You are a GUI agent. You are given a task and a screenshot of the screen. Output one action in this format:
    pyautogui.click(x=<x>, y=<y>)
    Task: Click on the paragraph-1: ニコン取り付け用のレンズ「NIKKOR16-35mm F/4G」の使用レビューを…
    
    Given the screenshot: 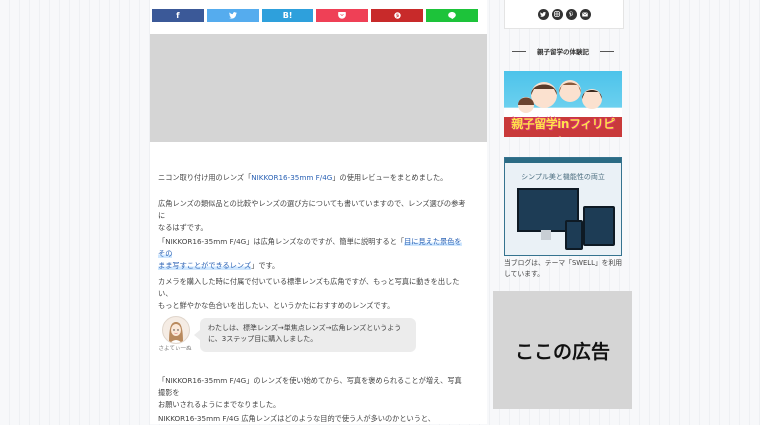 What is the action you would take?
    pyautogui.click(x=303, y=177)
    